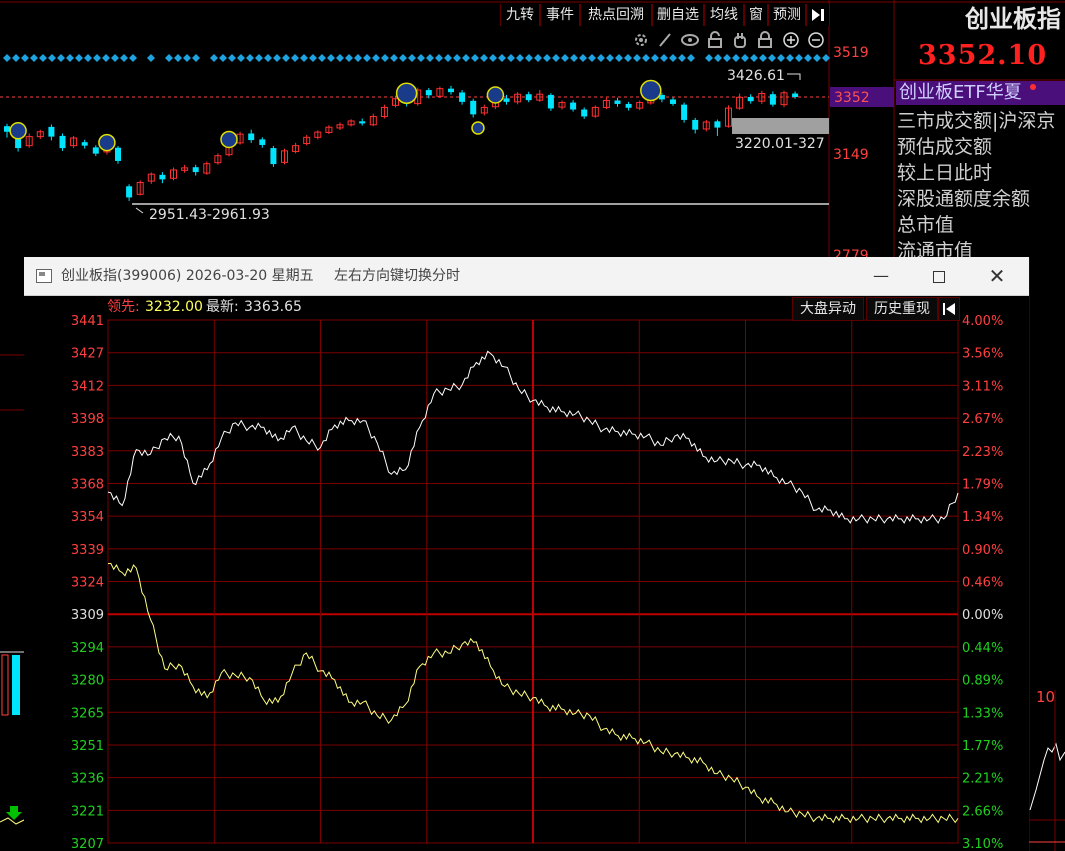 The image size is (1065, 851). I want to click on close-icon: ✕, so click(997, 276).